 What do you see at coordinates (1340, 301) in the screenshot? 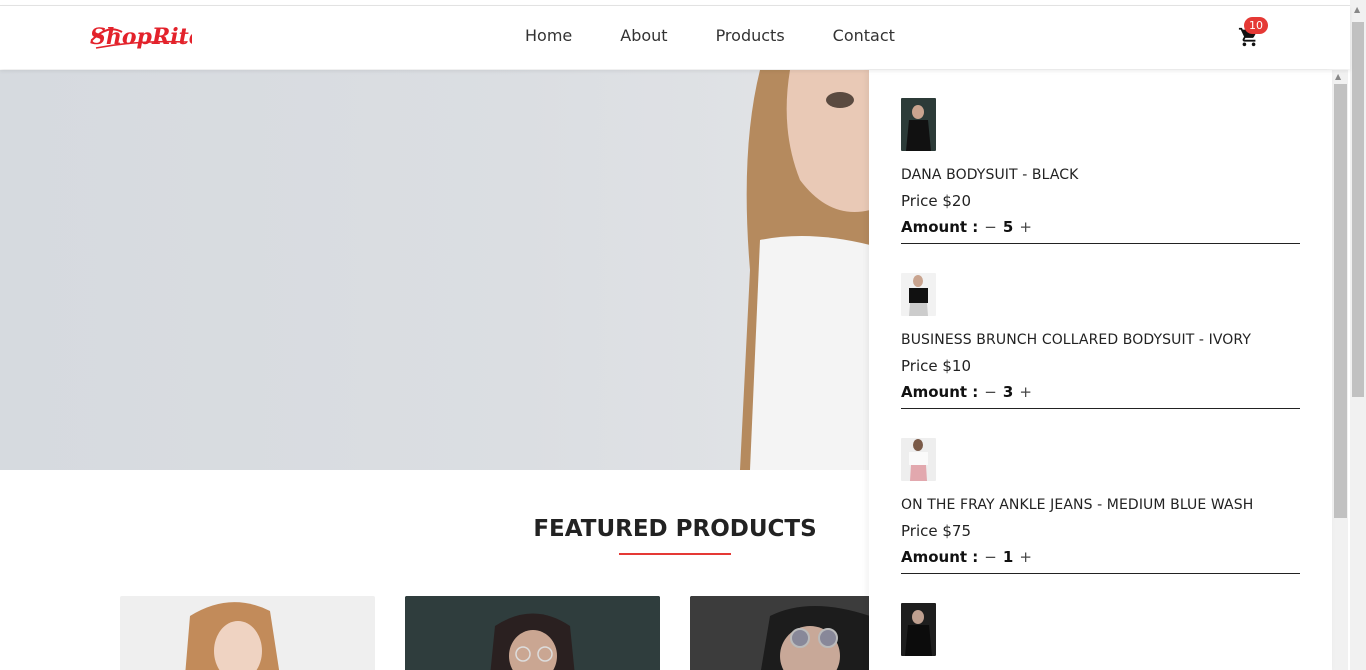
I see `cart-scrollbar-thumb` at bounding box center [1340, 301].